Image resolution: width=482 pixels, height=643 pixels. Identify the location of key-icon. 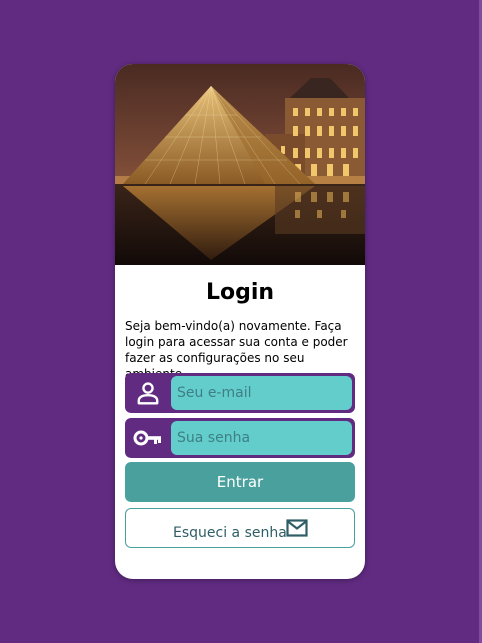
(148, 438).